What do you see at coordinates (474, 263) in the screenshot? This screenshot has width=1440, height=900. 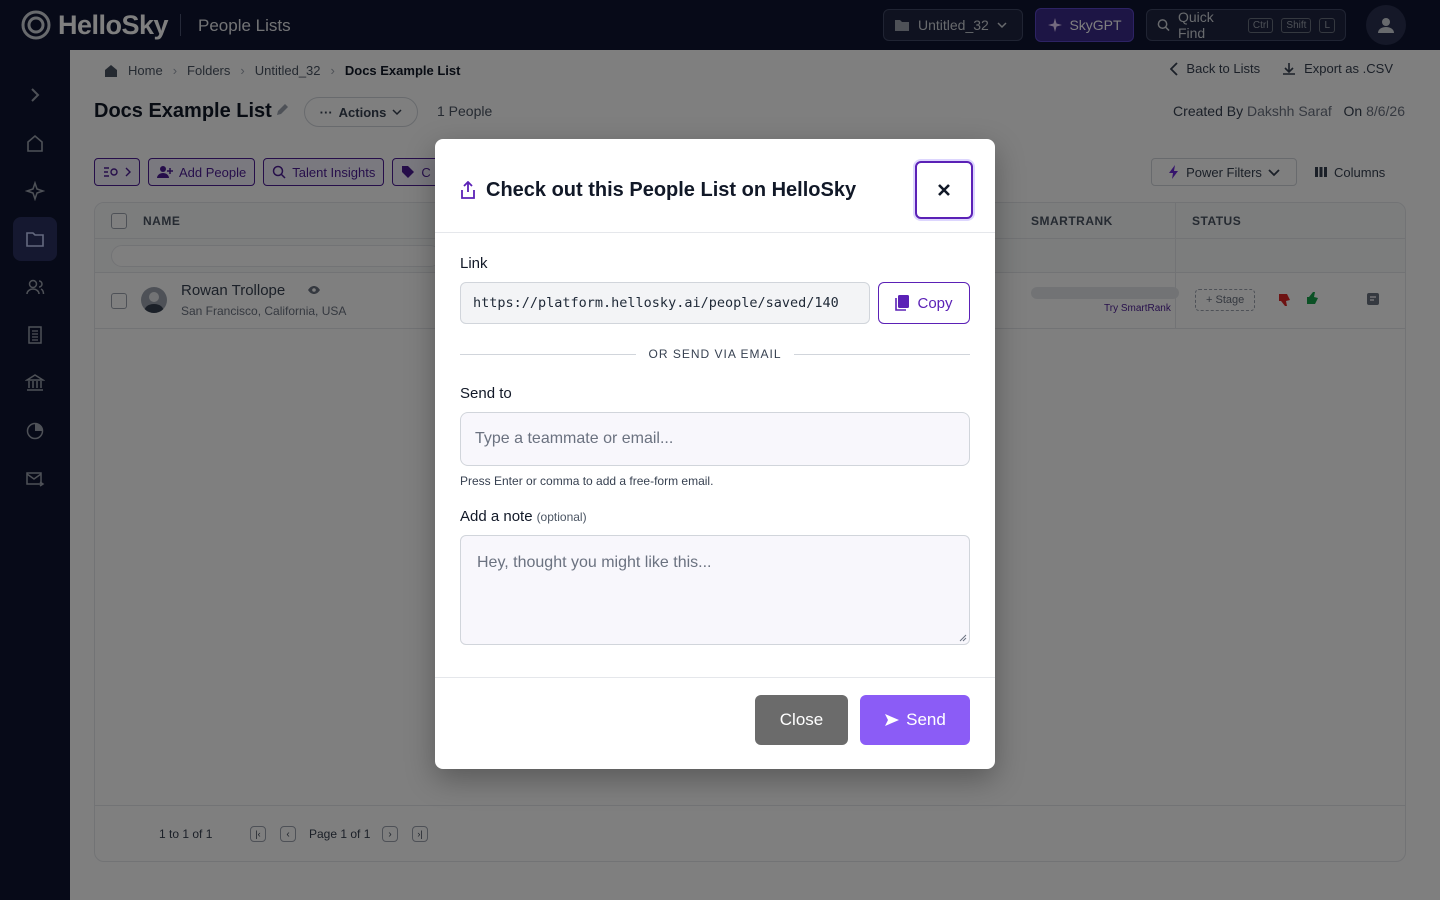 I see `link-label: Link` at bounding box center [474, 263].